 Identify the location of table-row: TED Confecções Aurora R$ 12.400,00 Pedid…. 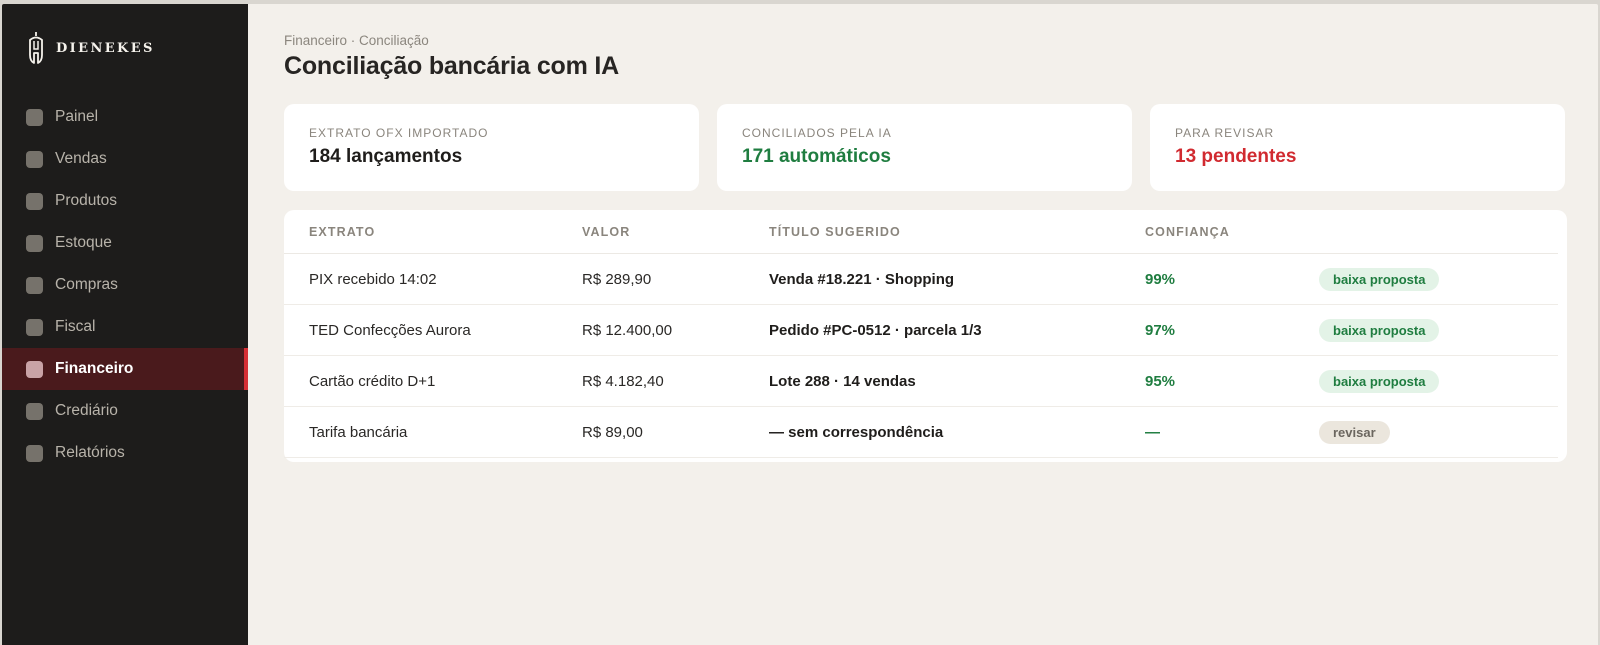
(921, 330).